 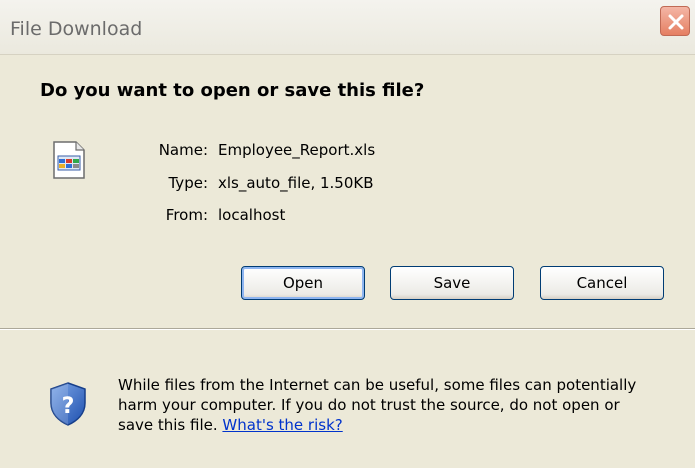 What do you see at coordinates (183, 150) in the screenshot?
I see `name-label: Name:` at bounding box center [183, 150].